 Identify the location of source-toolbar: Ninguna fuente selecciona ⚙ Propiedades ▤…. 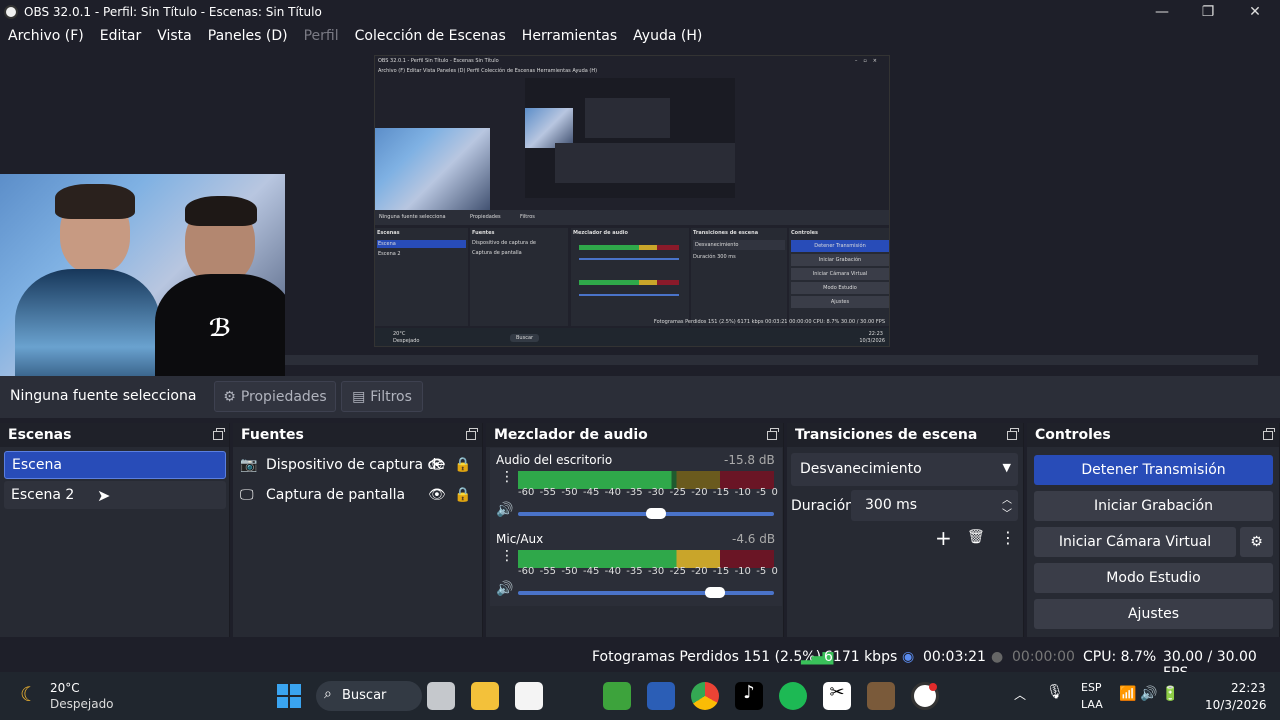
(640, 397).